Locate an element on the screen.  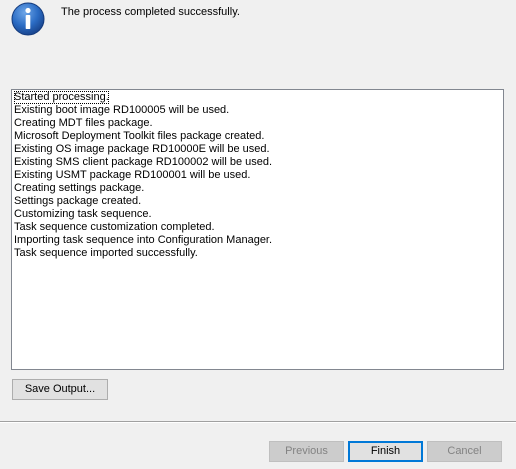
log-line-item: Started processing. is located at coordinates (258, 97).